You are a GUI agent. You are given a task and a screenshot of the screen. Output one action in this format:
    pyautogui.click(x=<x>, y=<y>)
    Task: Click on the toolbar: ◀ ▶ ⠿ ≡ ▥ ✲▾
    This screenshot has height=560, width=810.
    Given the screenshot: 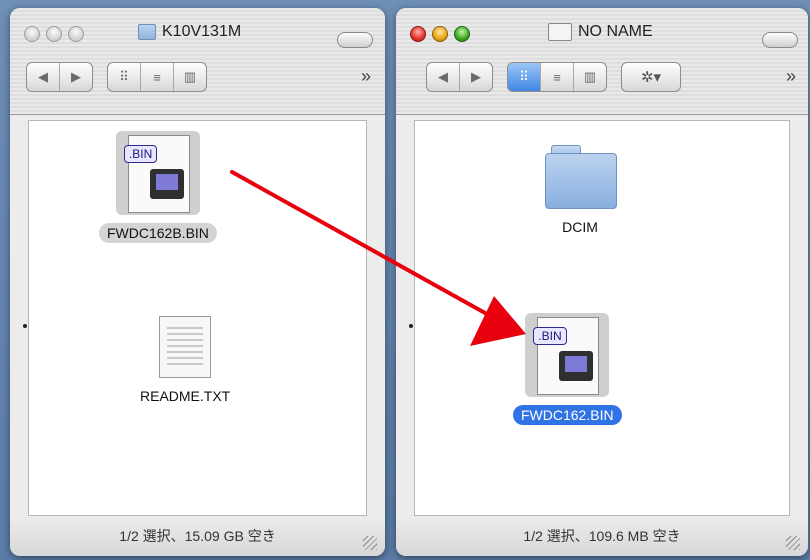 What is the action you would take?
    pyautogui.click(x=553, y=77)
    